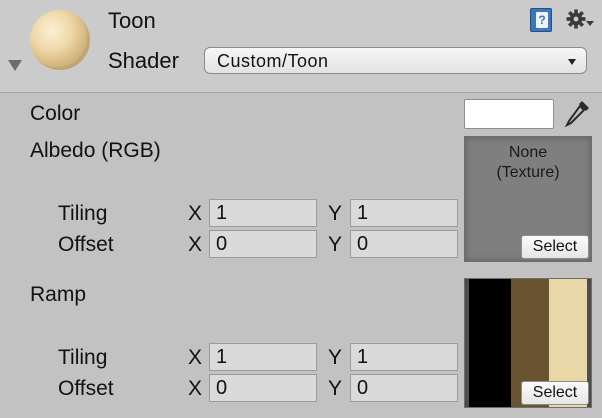 This screenshot has width=602, height=418. I want to click on color-label: Color, so click(55, 113).